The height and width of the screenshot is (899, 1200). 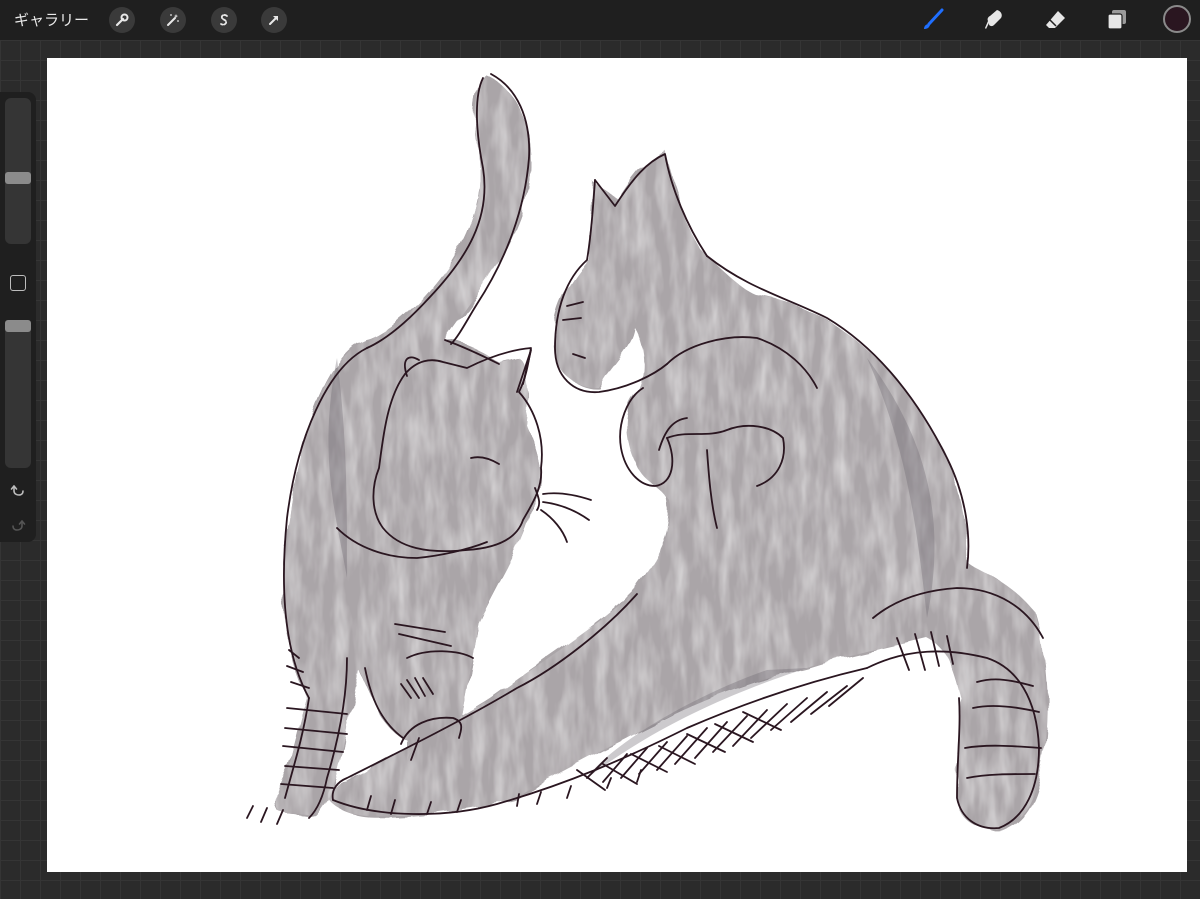 What do you see at coordinates (1177, 19) in the screenshot?
I see `color-swatch` at bounding box center [1177, 19].